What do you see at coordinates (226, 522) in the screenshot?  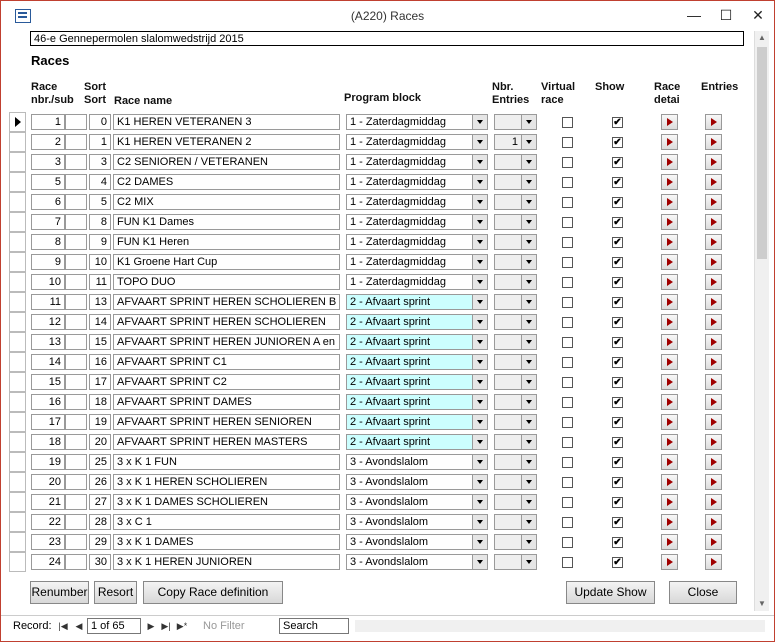 I see `race-name-field: 3 x C 1` at bounding box center [226, 522].